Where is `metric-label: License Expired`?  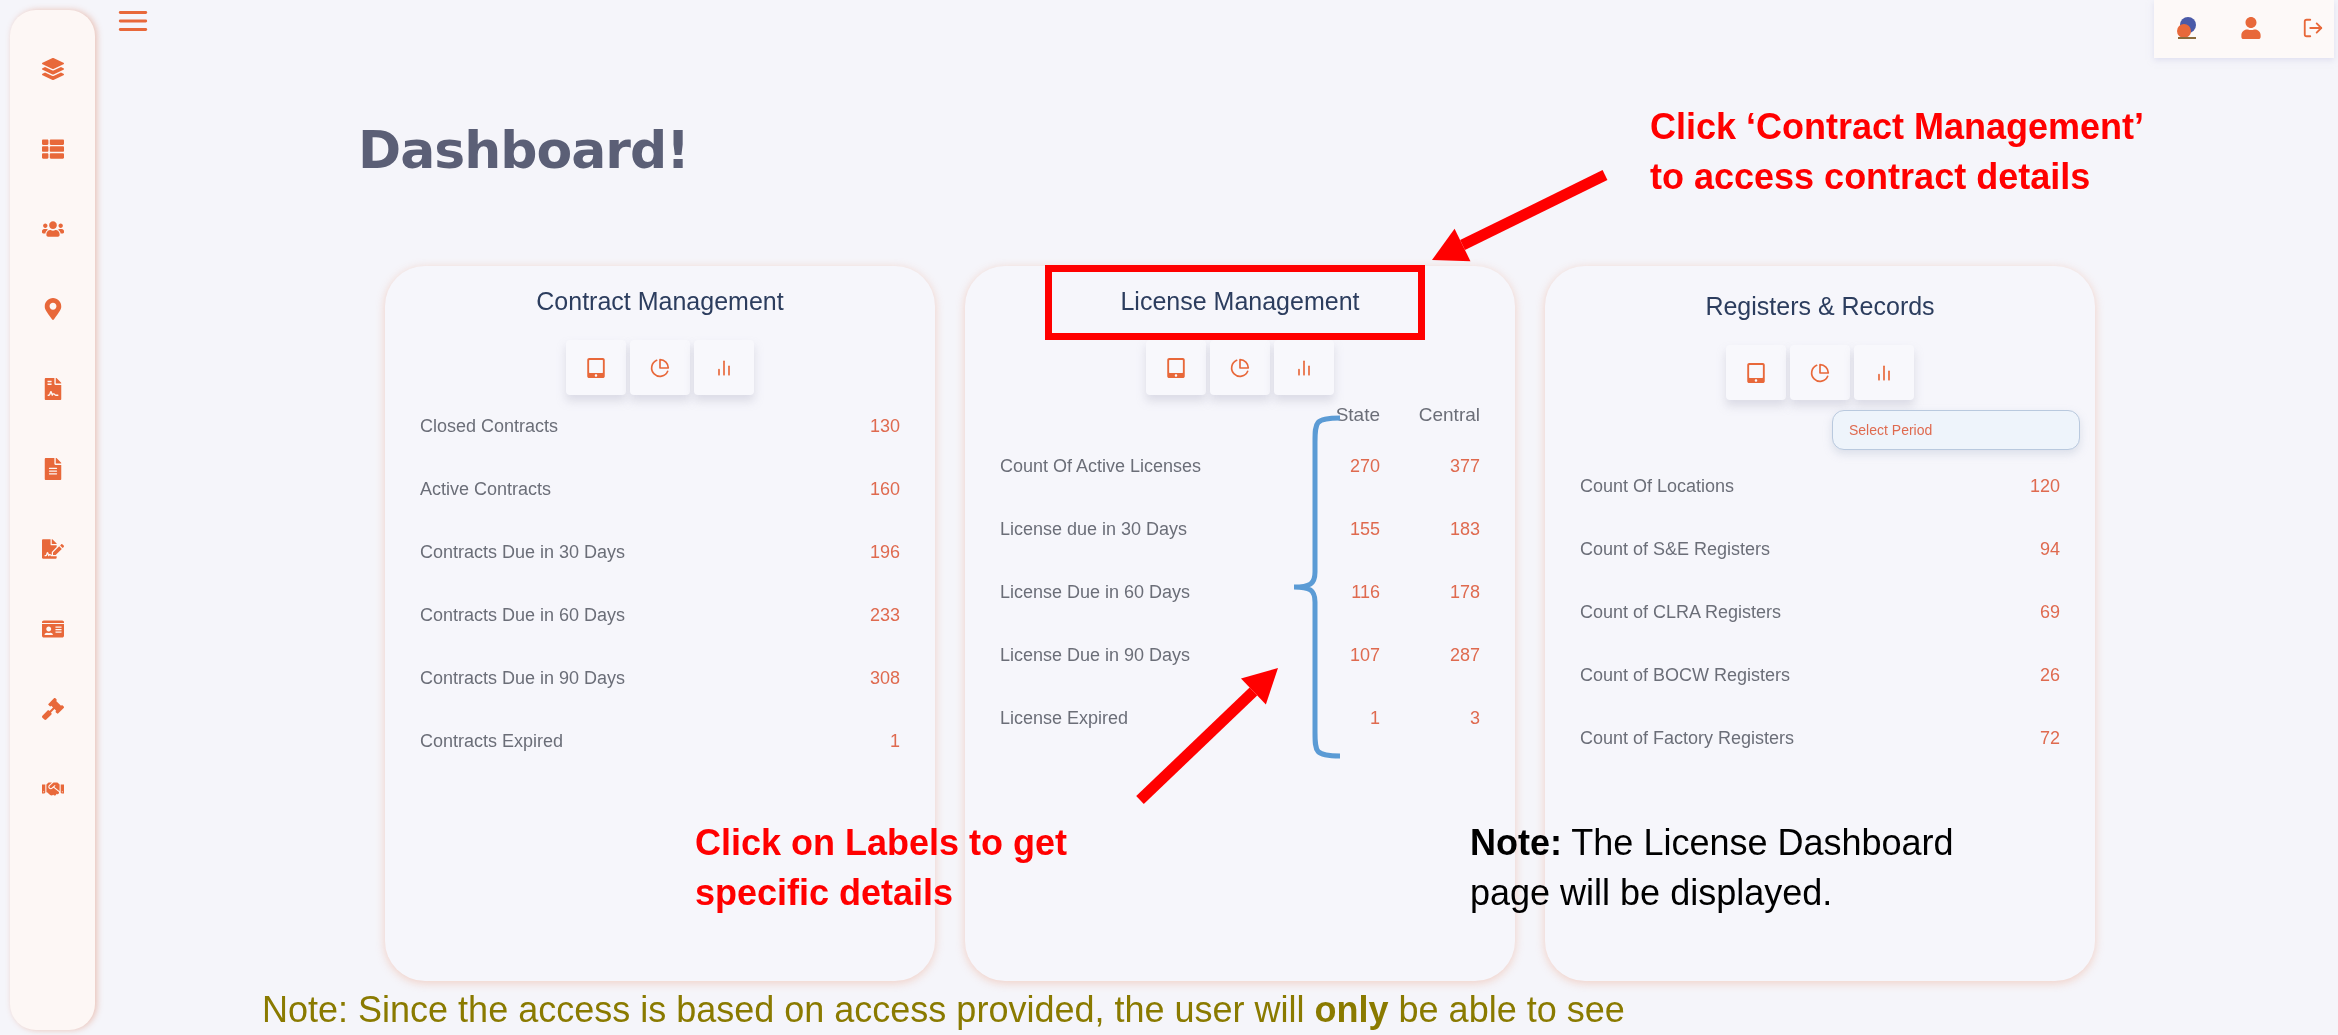
metric-label: License Expired is located at coordinates (1064, 718).